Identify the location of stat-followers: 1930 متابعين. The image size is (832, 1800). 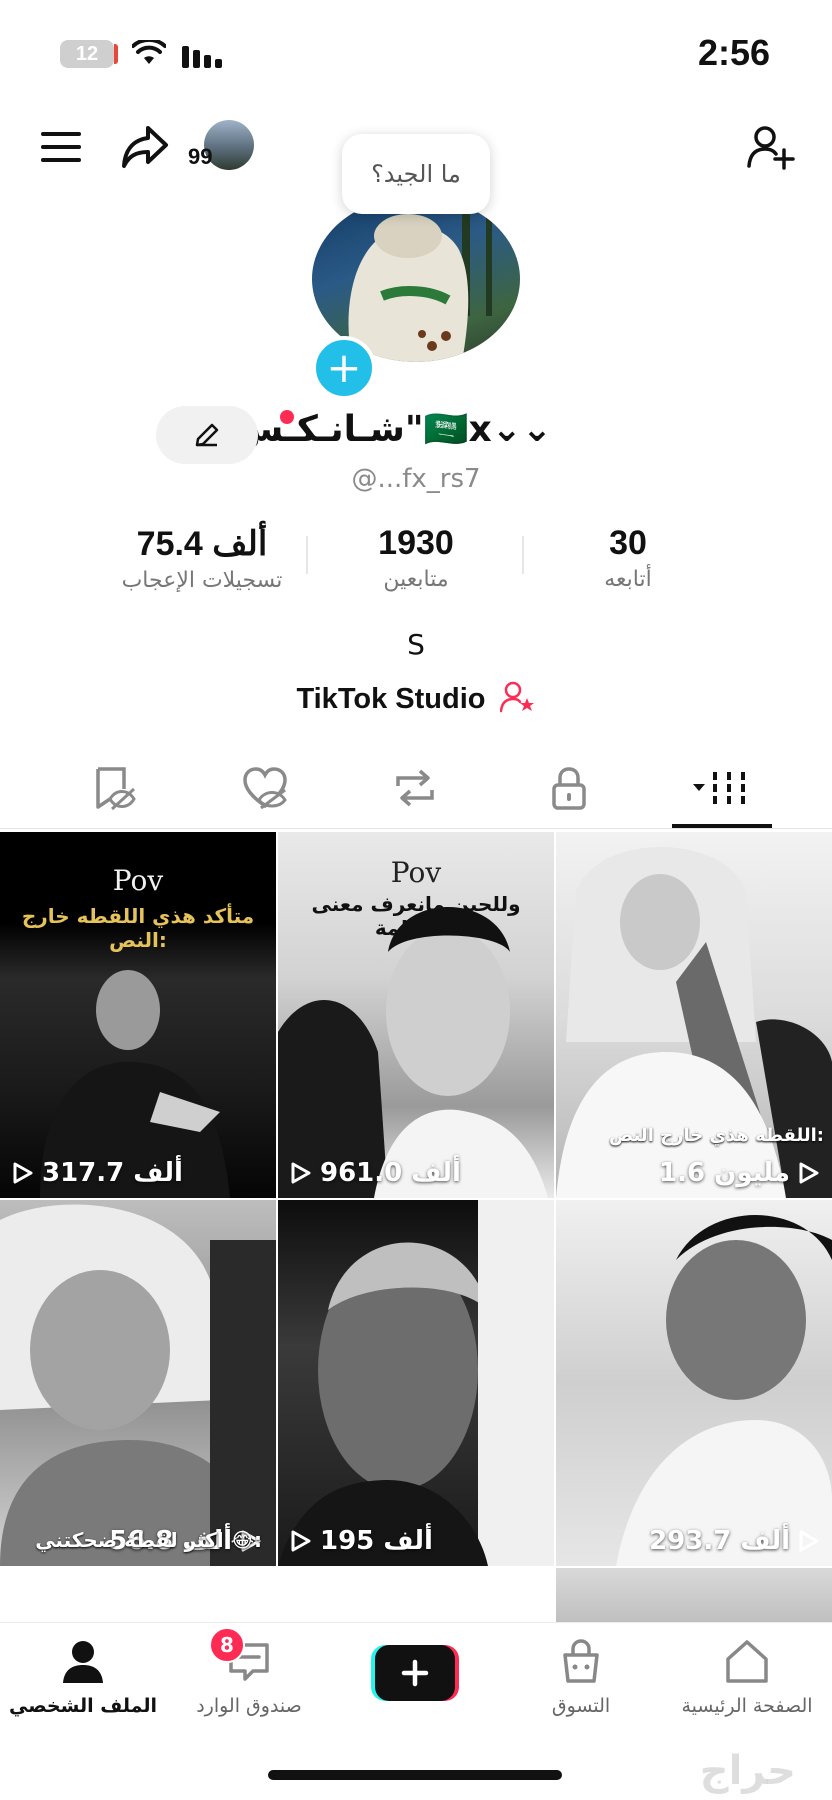
(416, 558).